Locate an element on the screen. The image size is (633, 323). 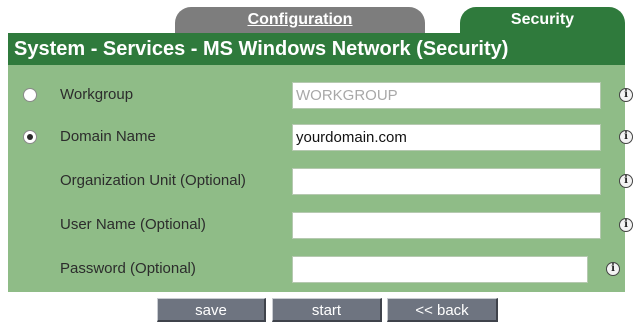
workgroup-row: Workgroup i is located at coordinates (320, 95).